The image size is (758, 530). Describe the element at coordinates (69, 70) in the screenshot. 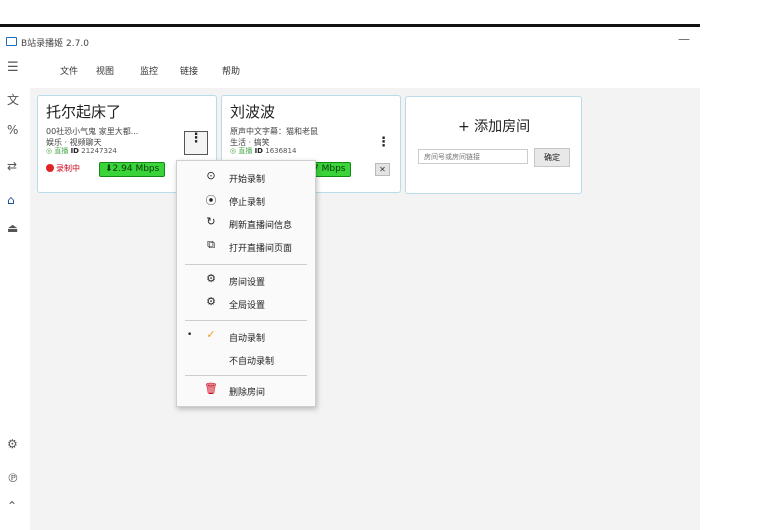

I see `menu-file: 文件` at that location.